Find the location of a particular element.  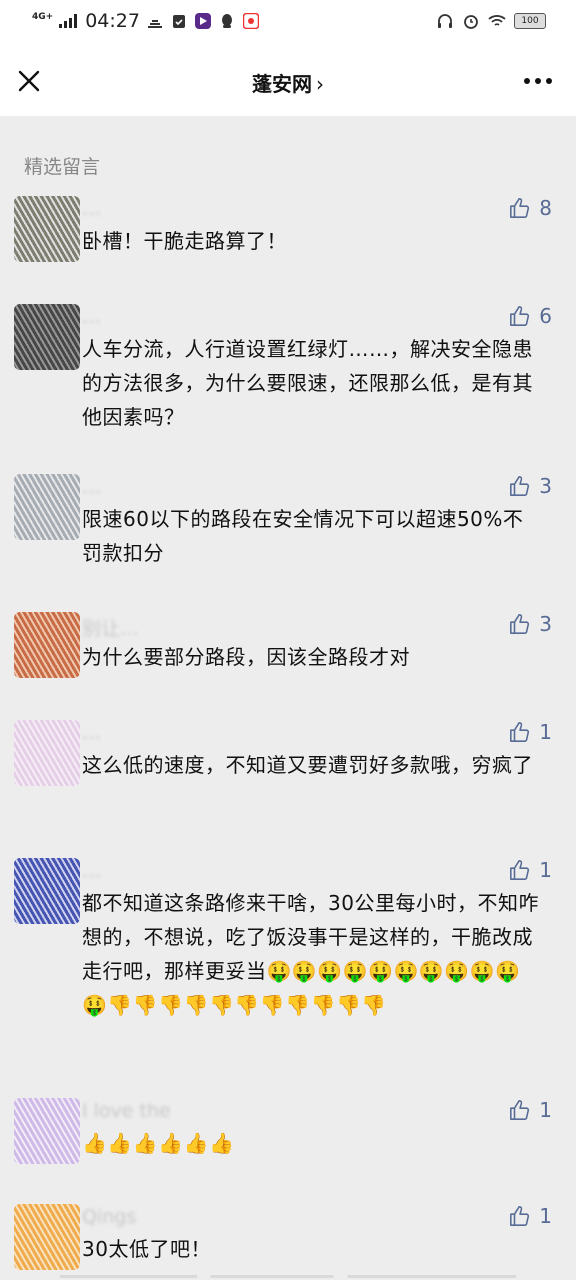

like-button: 8 is located at coordinates (530, 208).